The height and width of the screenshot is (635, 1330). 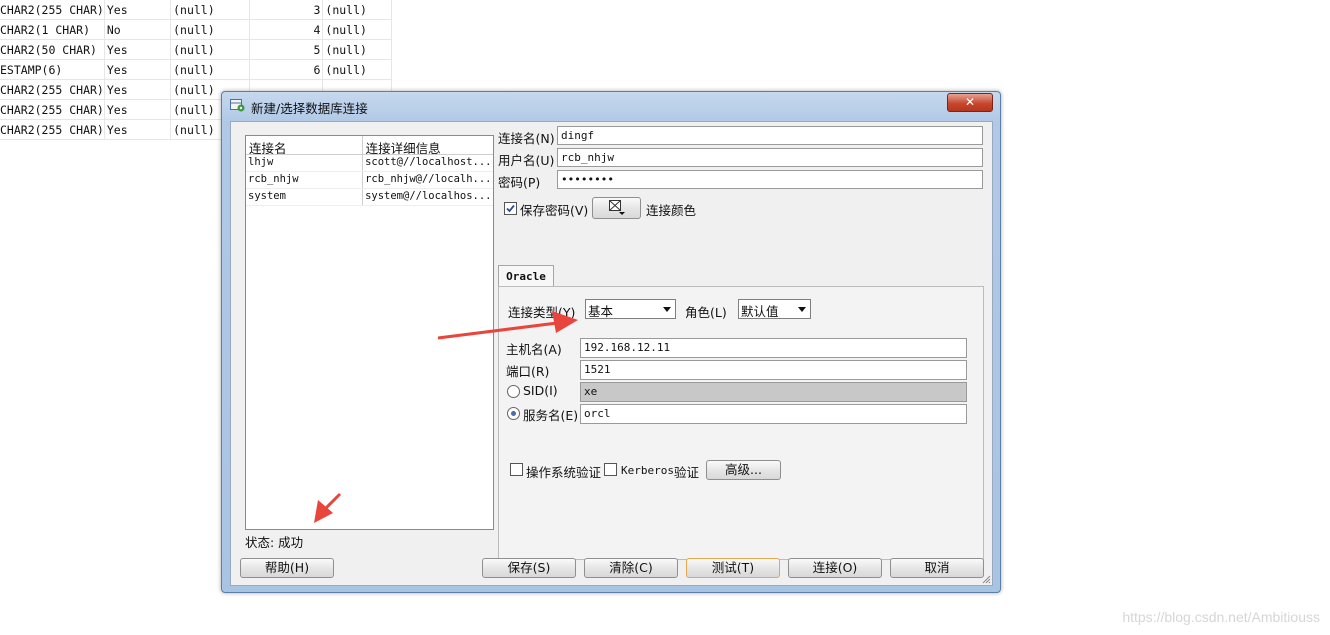 I want to click on column-header-details: 连接详细信息, so click(x=428, y=145).